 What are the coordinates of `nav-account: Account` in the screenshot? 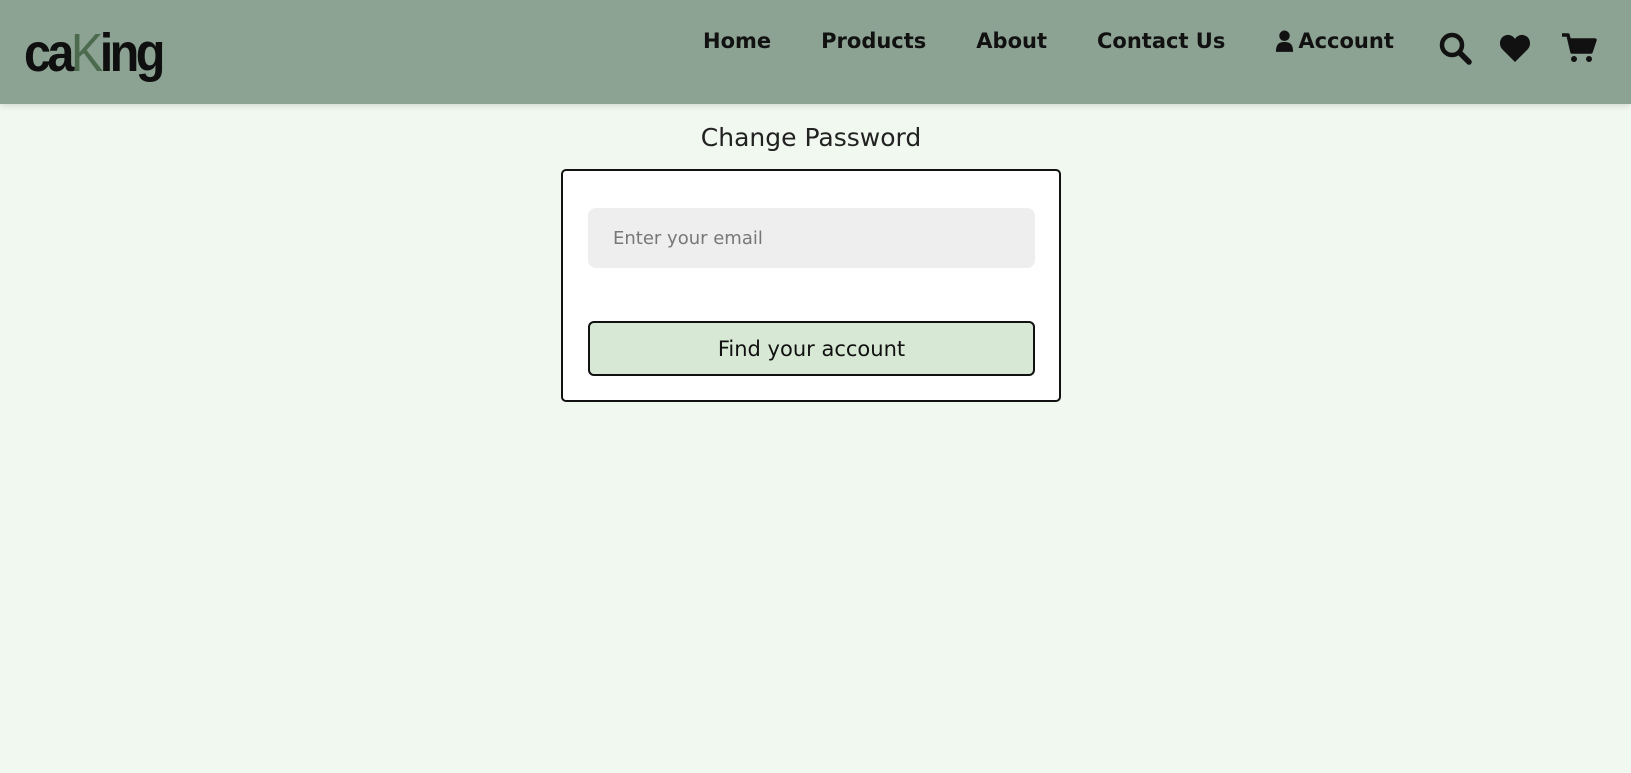 It's located at (1334, 41).